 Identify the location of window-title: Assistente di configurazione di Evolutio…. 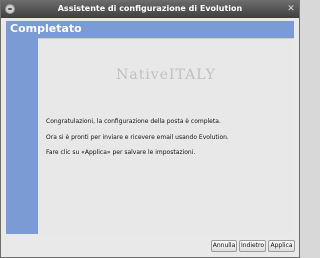
(150, 8).